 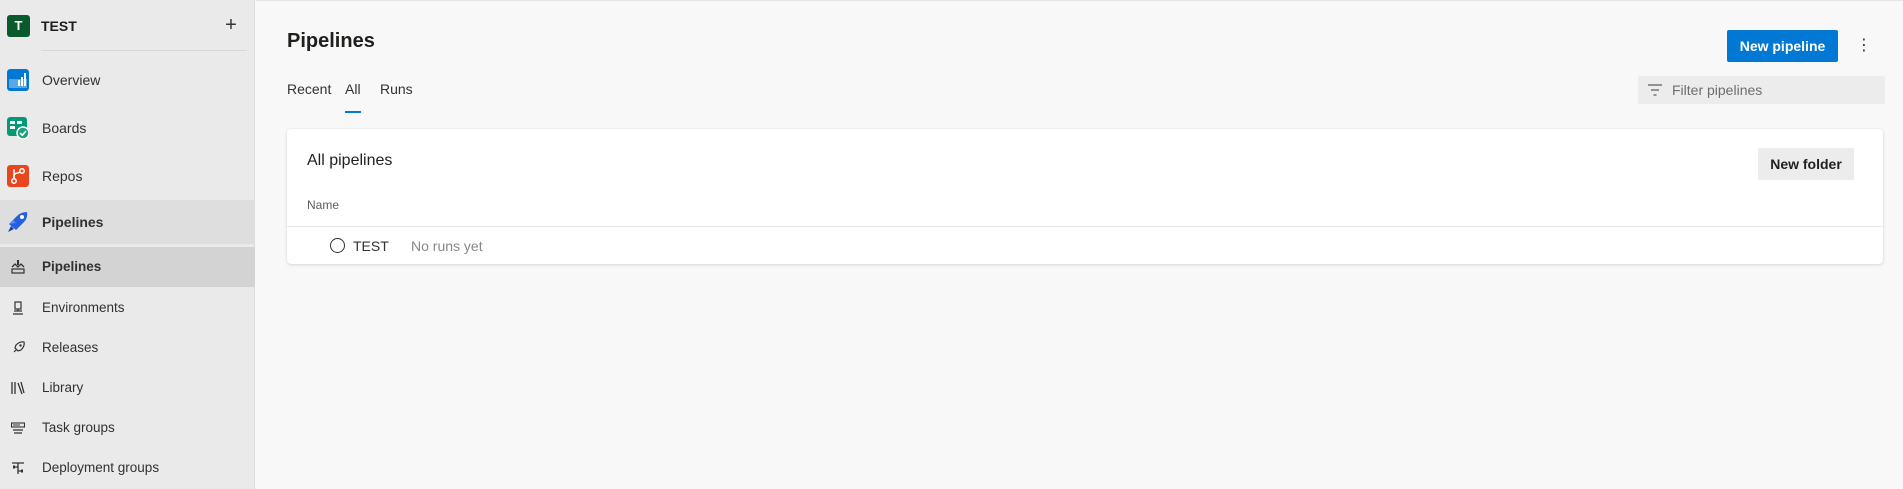 I want to click on sidebar-item-label: Boards, so click(x=64, y=128).